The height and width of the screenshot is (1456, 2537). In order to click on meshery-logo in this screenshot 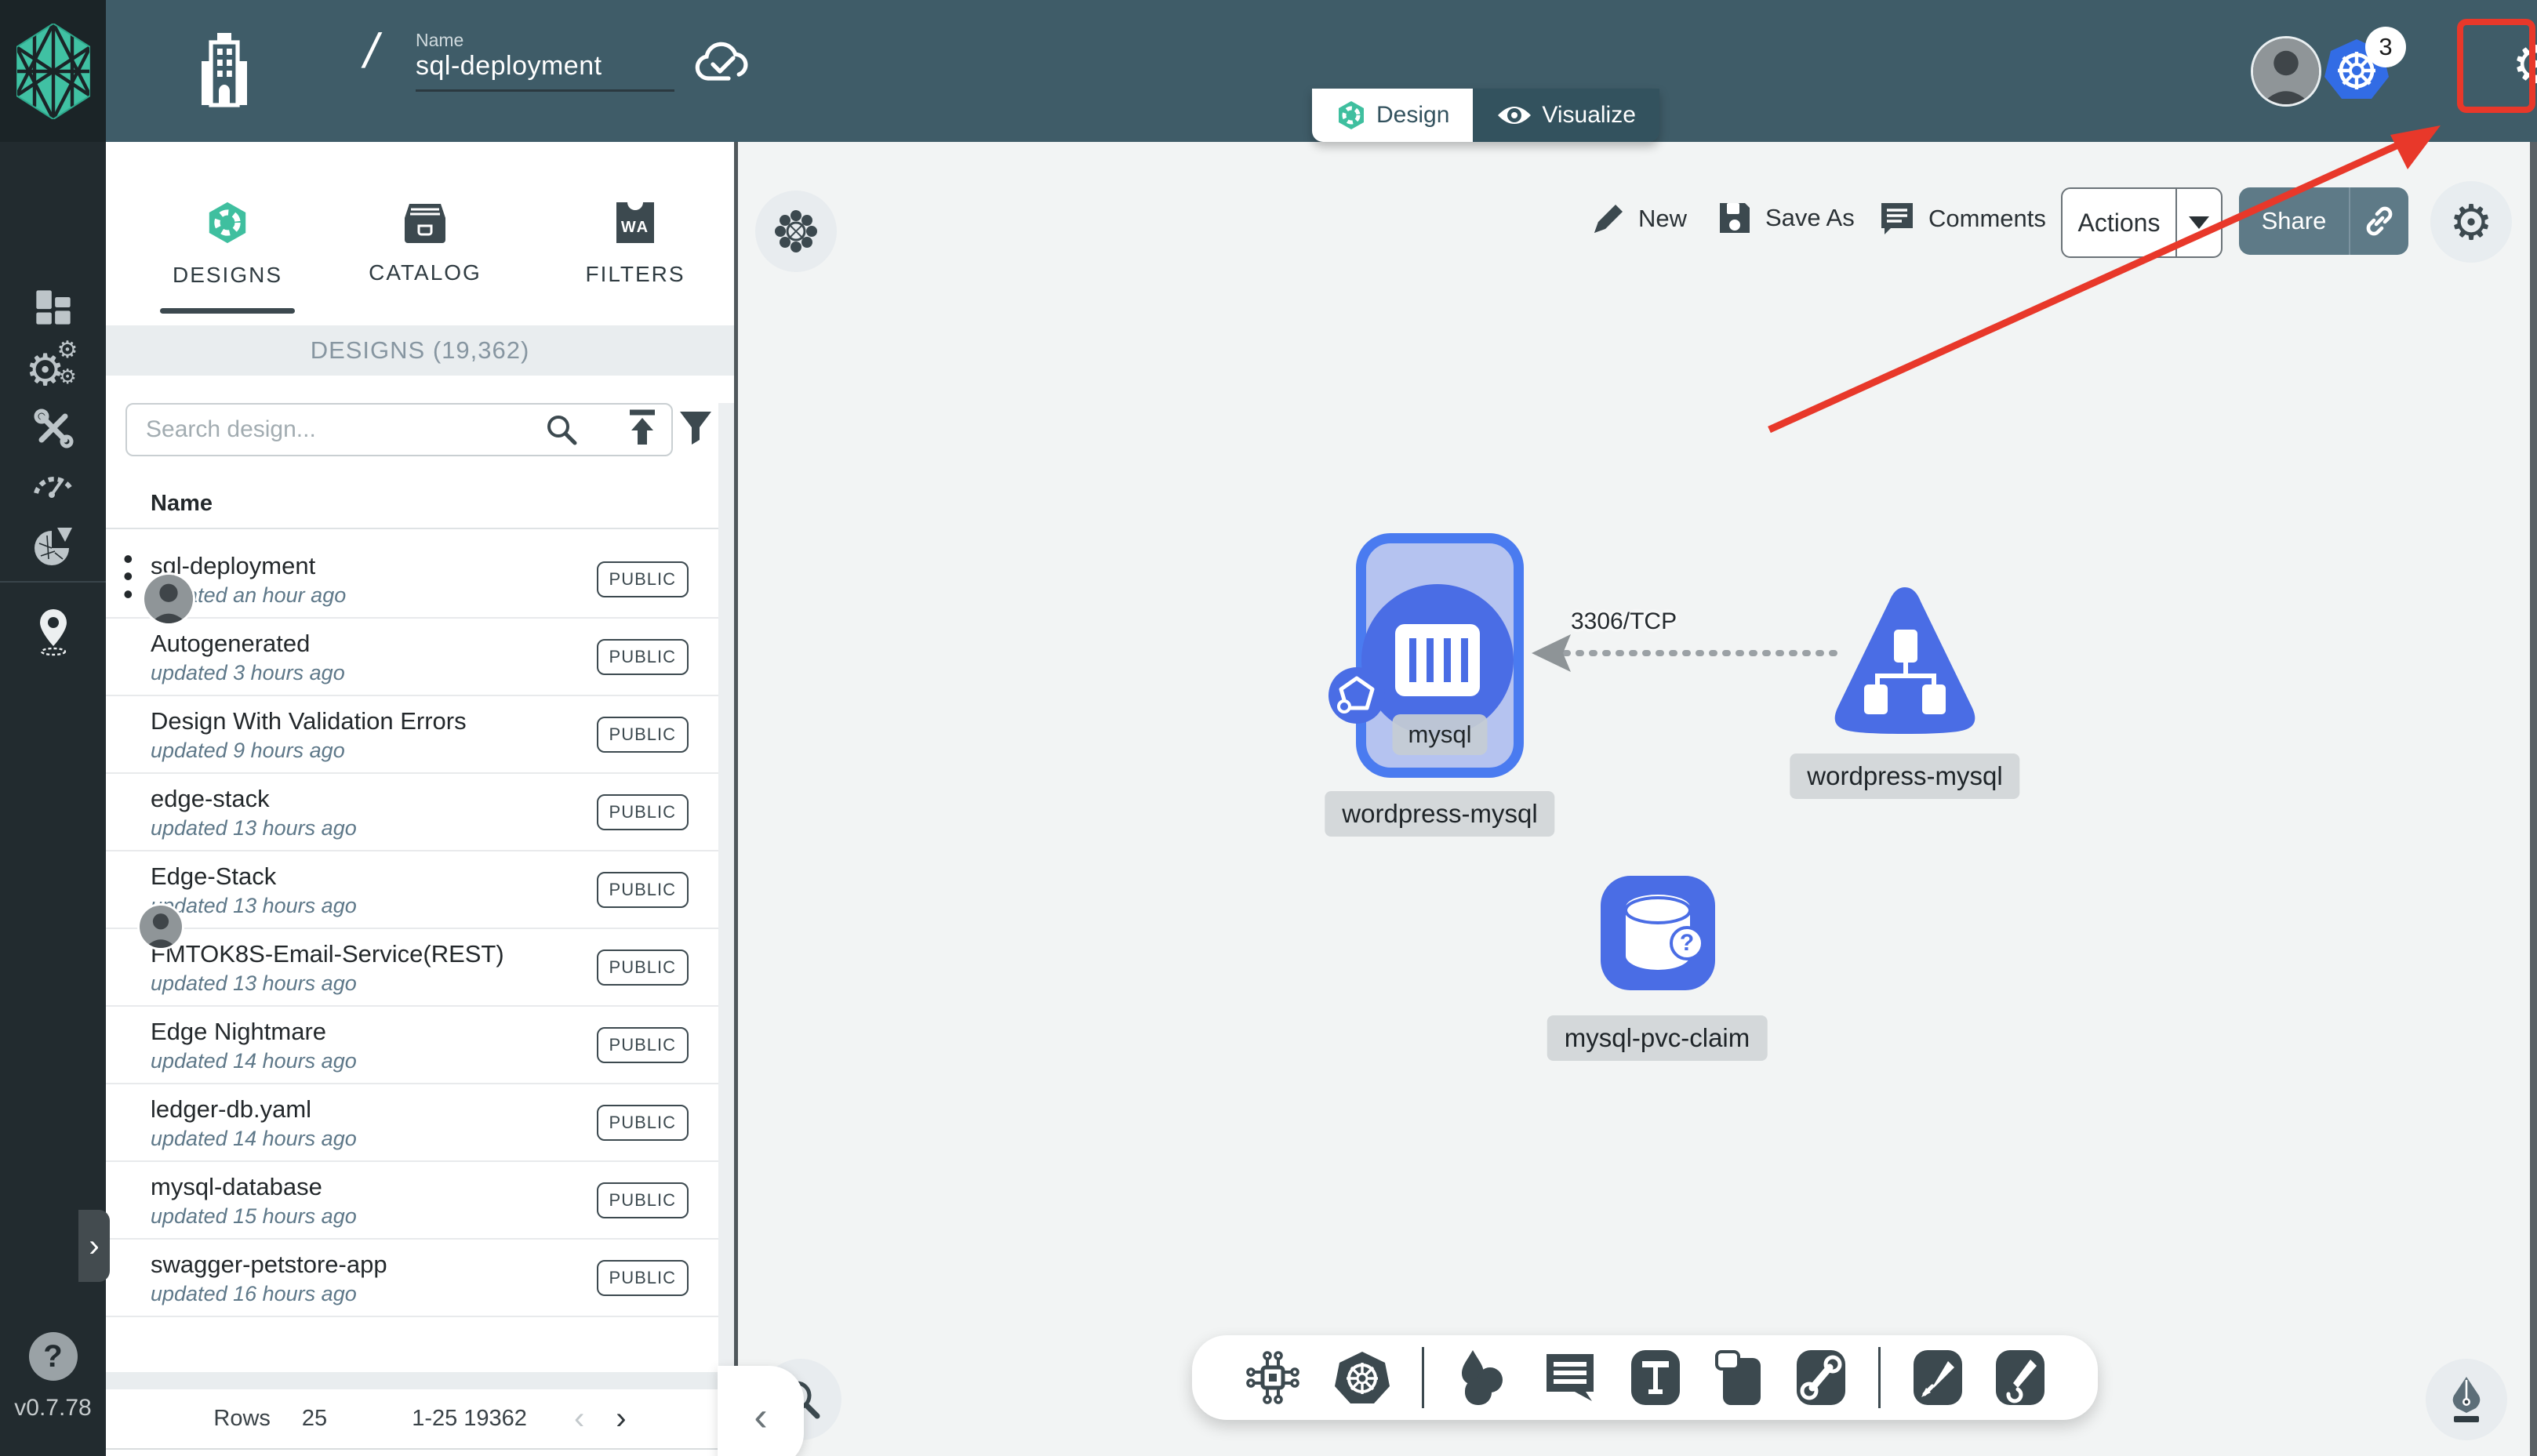, I will do `click(53, 71)`.